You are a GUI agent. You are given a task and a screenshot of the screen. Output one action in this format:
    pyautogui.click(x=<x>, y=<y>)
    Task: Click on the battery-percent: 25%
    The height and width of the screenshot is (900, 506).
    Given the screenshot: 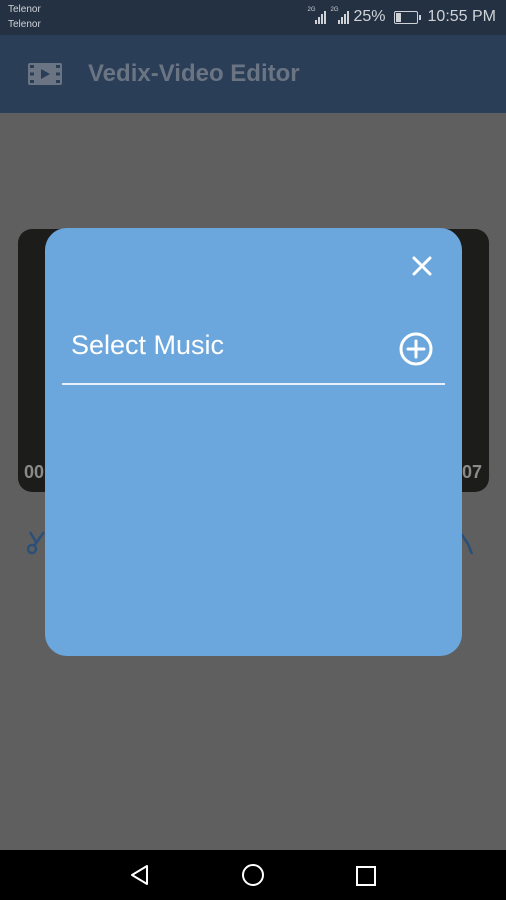 What is the action you would take?
    pyautogui.click(x=369, y=16)
    